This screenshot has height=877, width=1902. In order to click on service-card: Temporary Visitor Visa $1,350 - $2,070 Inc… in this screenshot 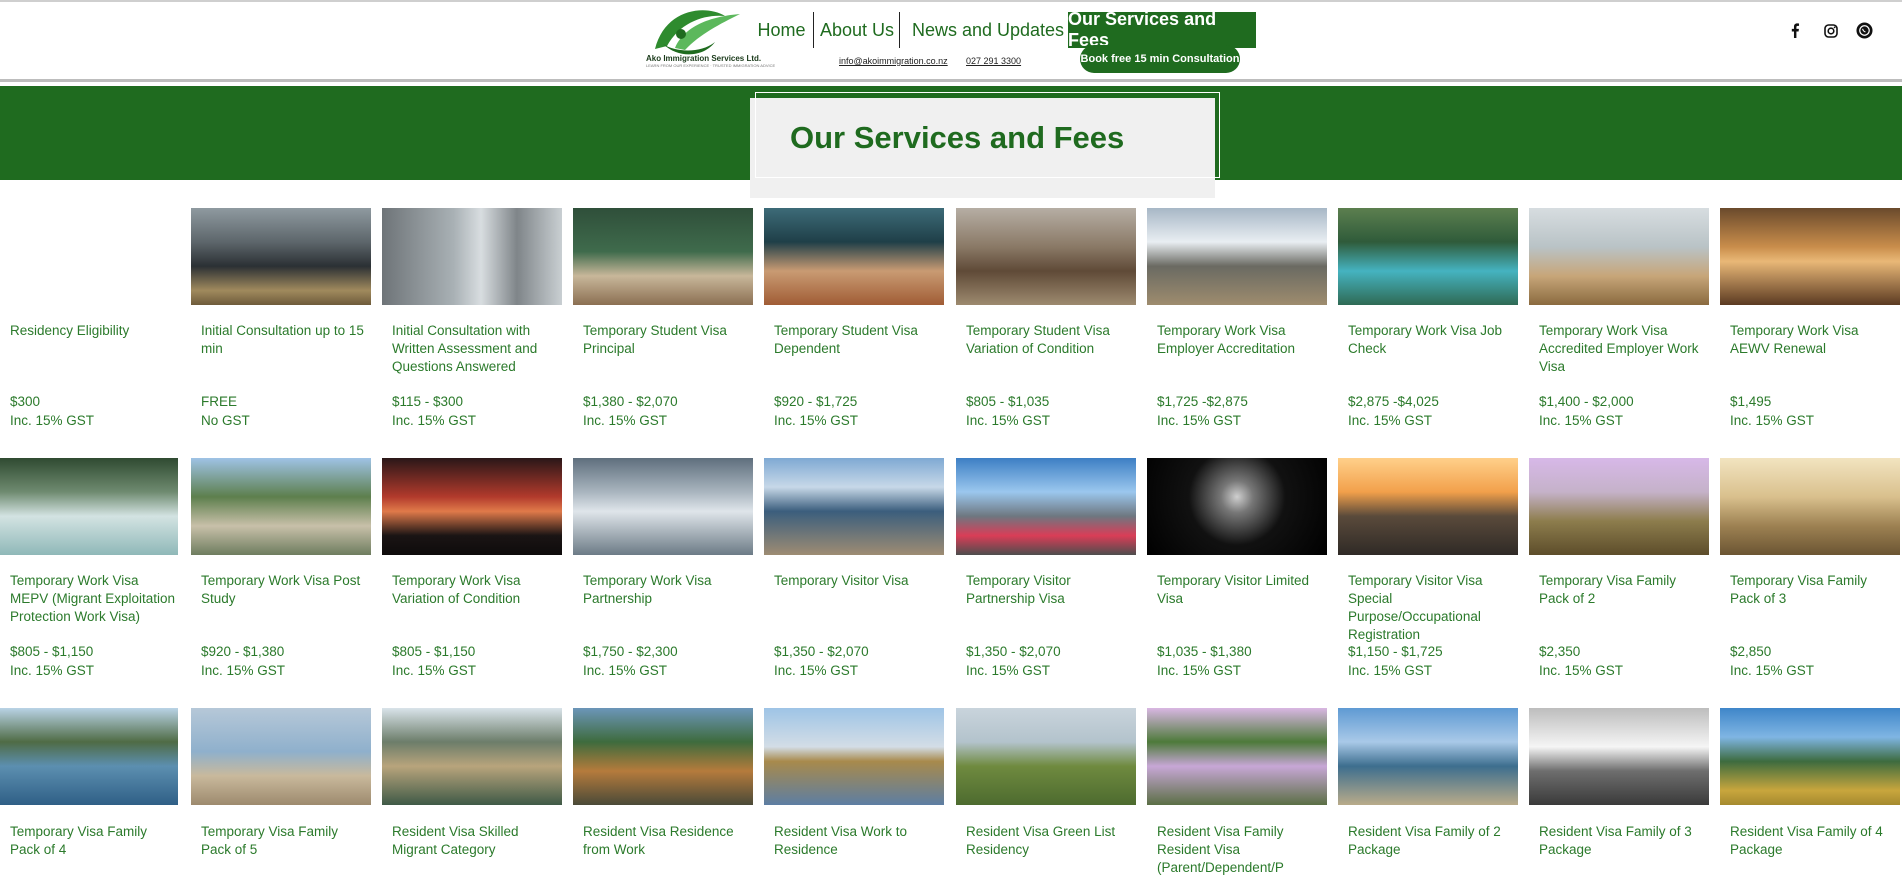, I will do `click(854, 568)`.